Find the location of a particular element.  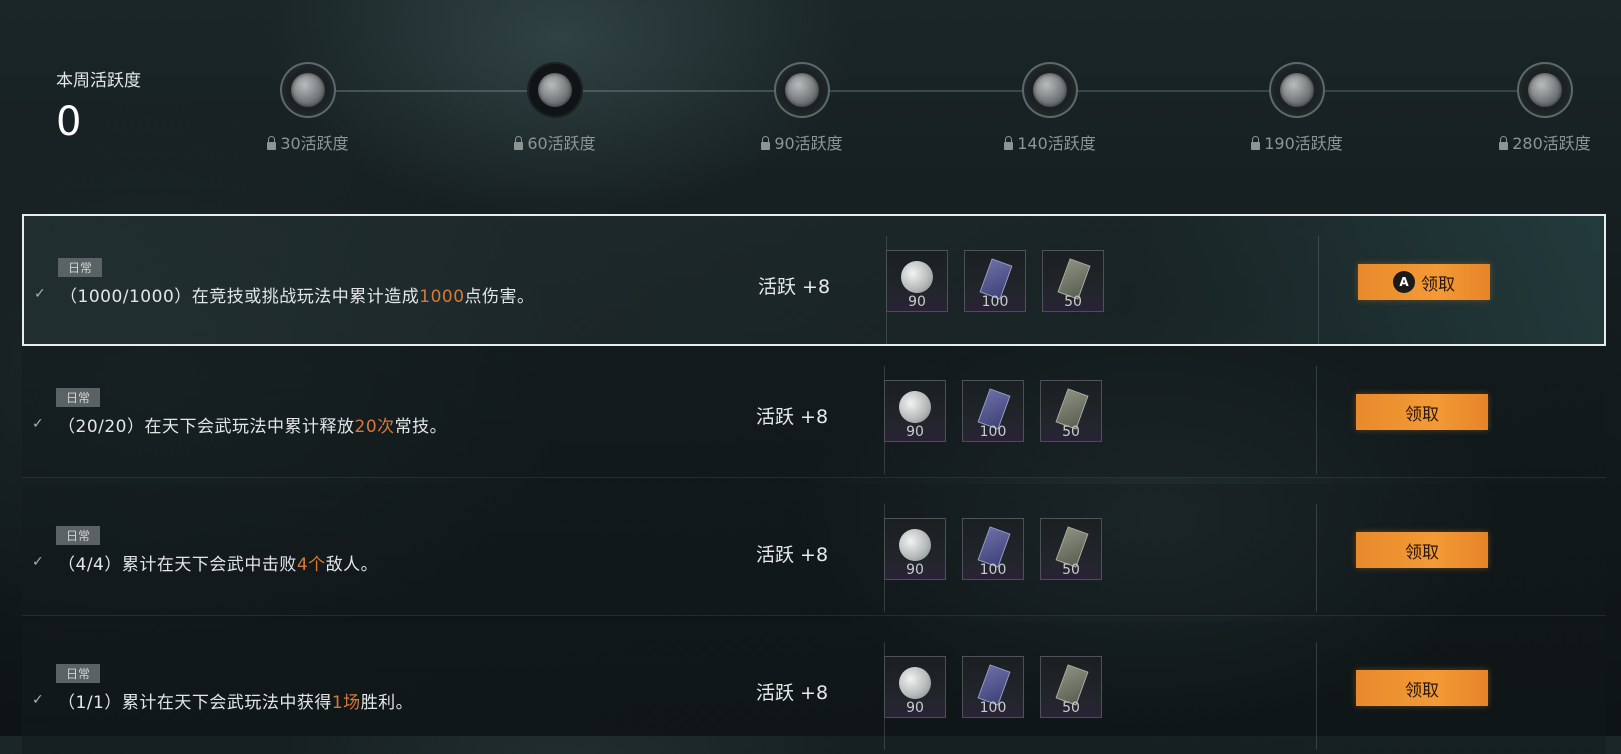

milestone-5: 190活跃度 is located at coordinates (1297, 108).